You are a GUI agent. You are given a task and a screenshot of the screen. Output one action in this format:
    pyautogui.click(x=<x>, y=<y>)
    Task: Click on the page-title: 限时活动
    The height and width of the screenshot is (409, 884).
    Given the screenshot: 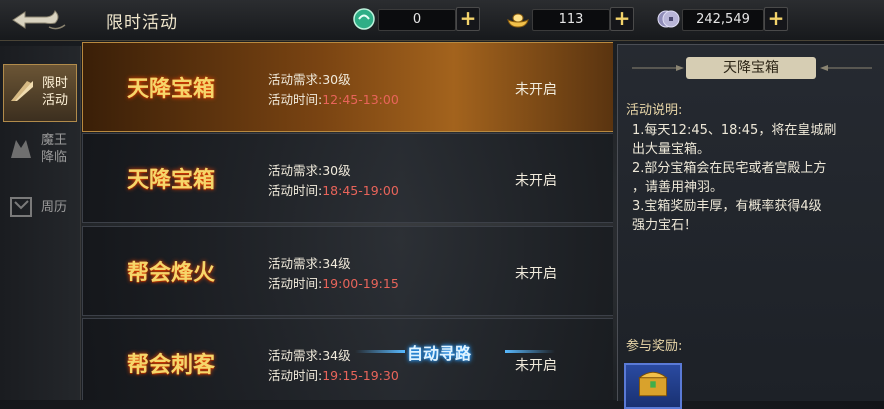 What is the action you would take?
    pyautogui.click(x=142, y=23)
    